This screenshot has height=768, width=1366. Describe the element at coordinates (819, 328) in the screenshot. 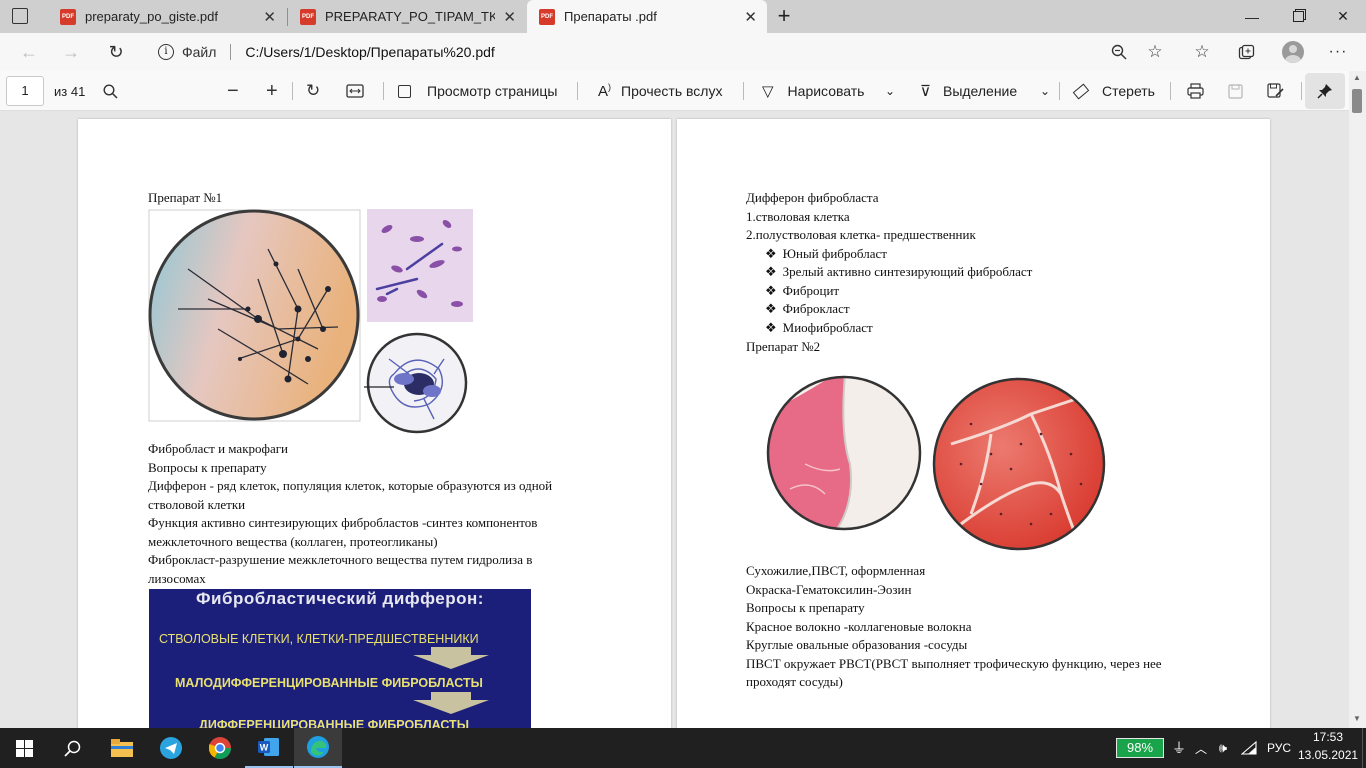

I see `list-item: ❖ Миофибробласт` at that location.